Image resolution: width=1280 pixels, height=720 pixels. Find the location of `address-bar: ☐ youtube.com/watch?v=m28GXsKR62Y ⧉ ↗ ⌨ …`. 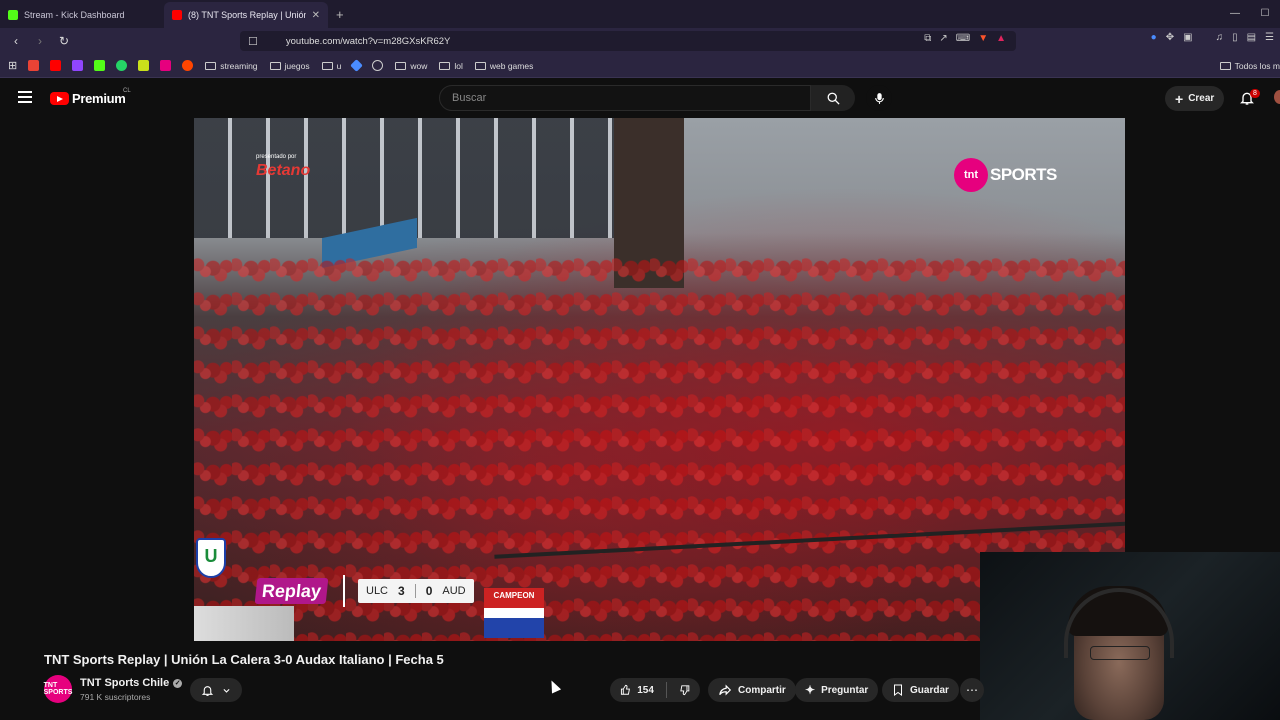

address-bar: ☐ youtube.com/watch?v=m28GXsKR62Y ⧉ ↗ ⌨ … is located at coordinates (628, 41).